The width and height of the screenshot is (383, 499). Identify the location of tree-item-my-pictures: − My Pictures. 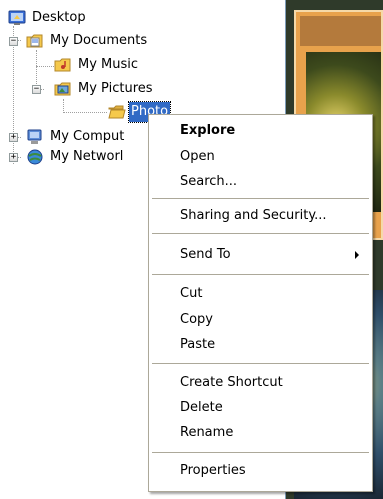
(81, 89).